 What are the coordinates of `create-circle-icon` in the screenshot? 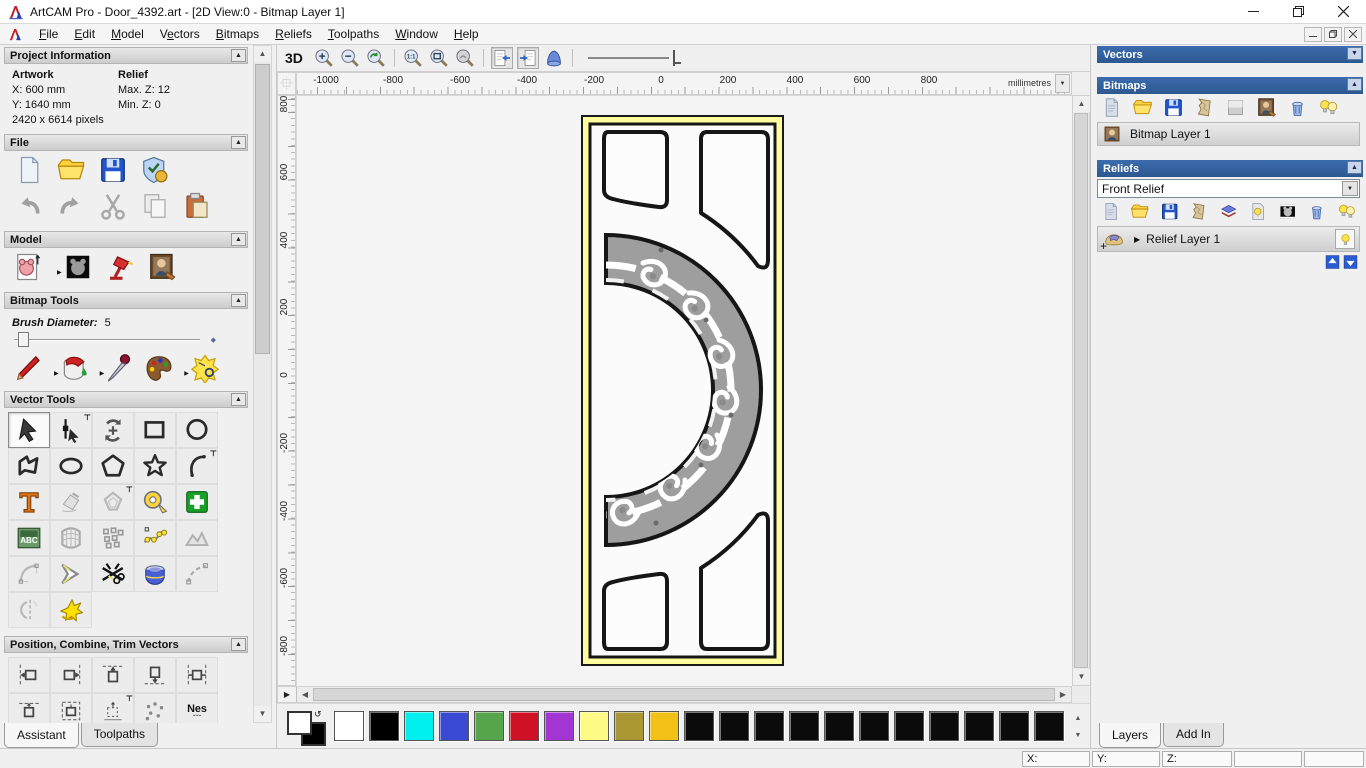 It's located at (197, 430).